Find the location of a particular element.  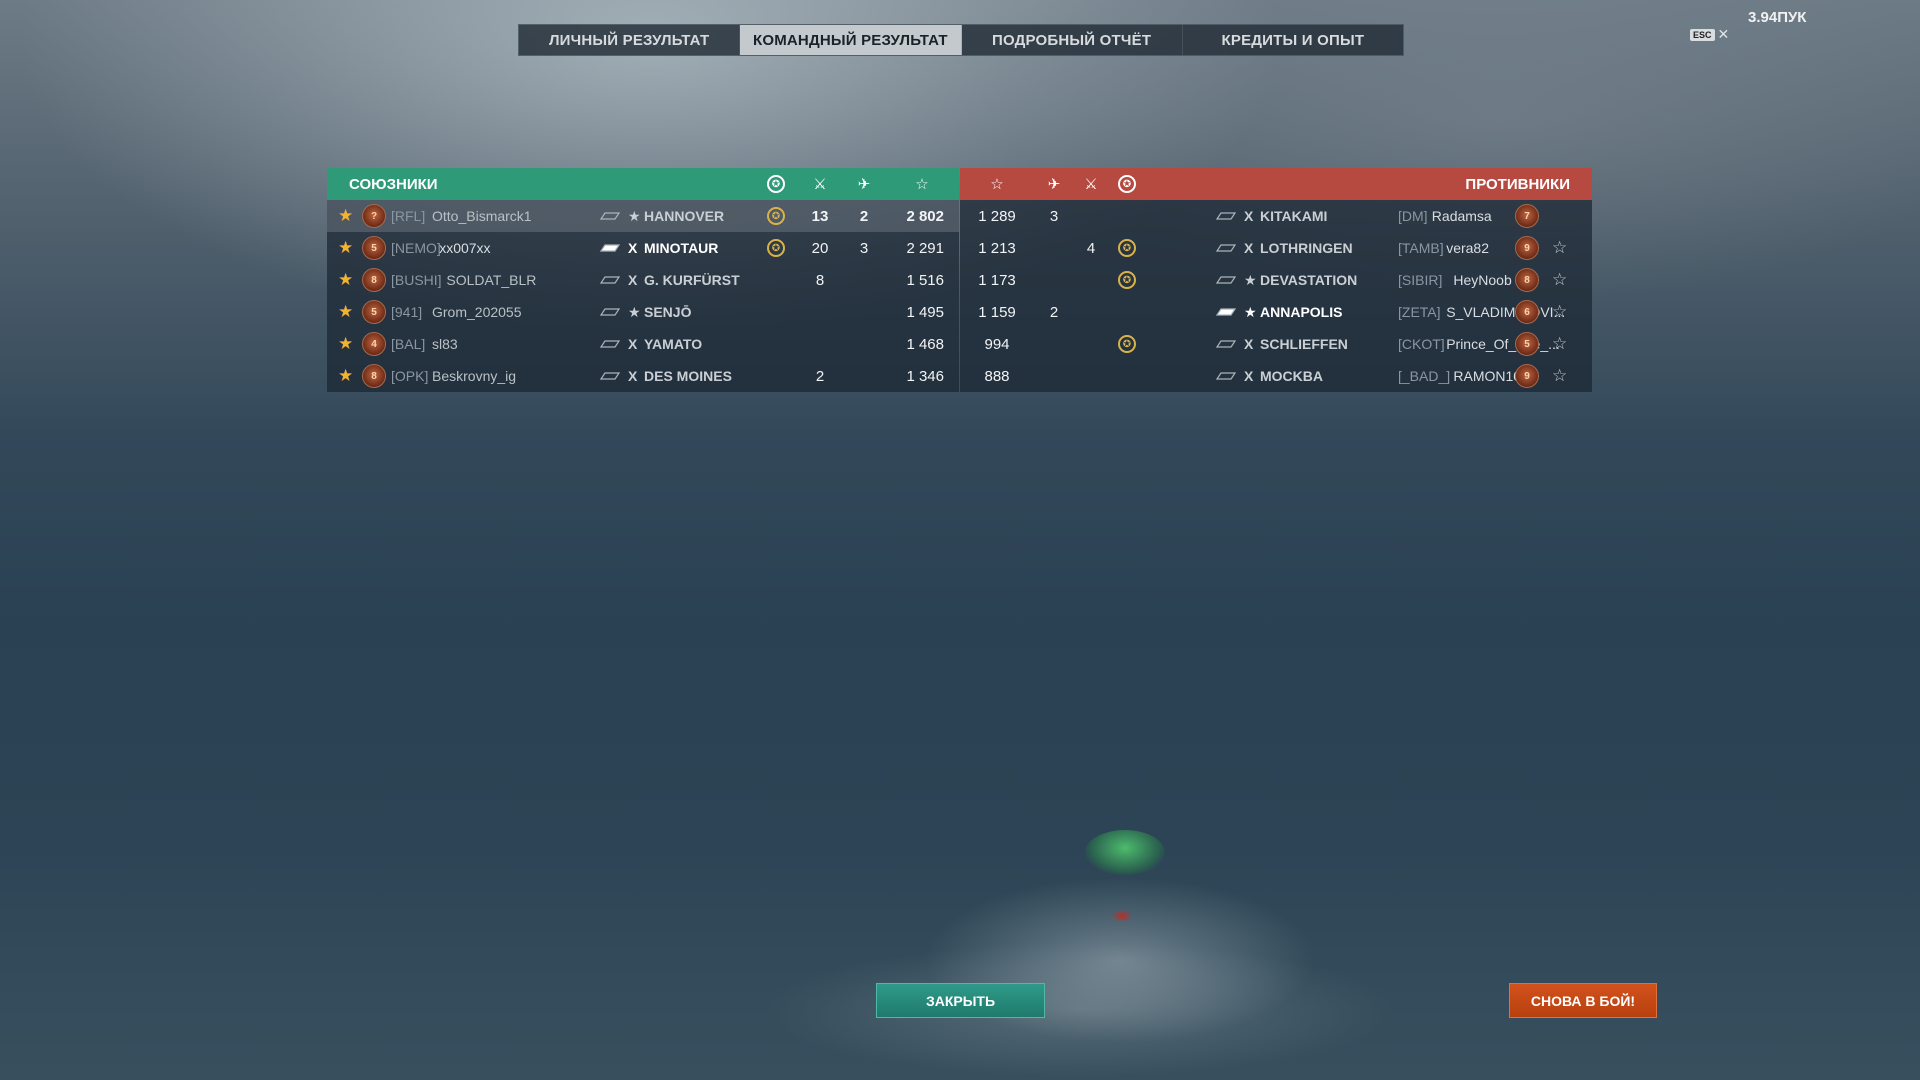

tab-team-result: КОМАНДНЫЙ РЕЗУЛЬТАТ is located at coordinates (851, 40).